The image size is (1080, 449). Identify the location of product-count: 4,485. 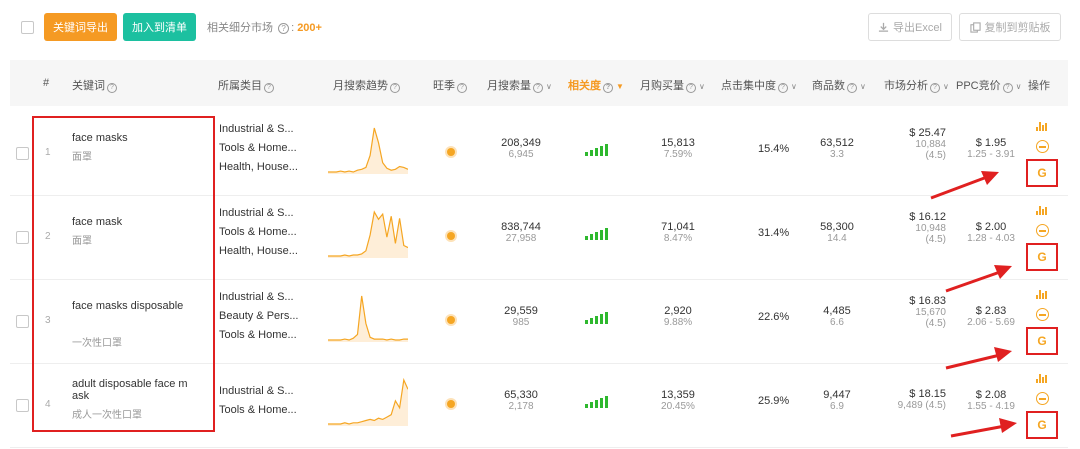
(837, 311).